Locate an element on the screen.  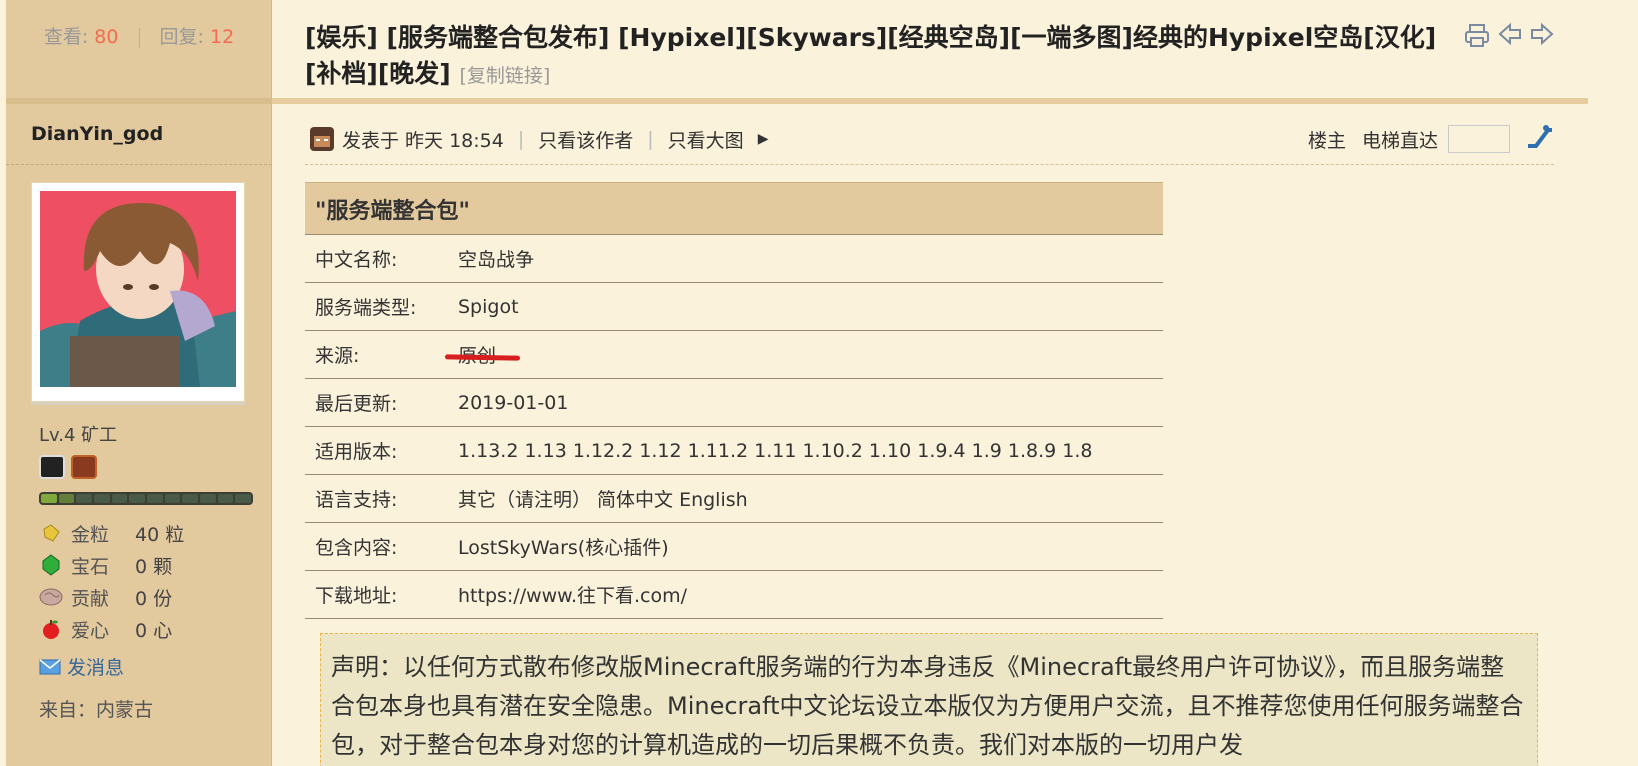
apple-icon is located at coordinates (51, 629).